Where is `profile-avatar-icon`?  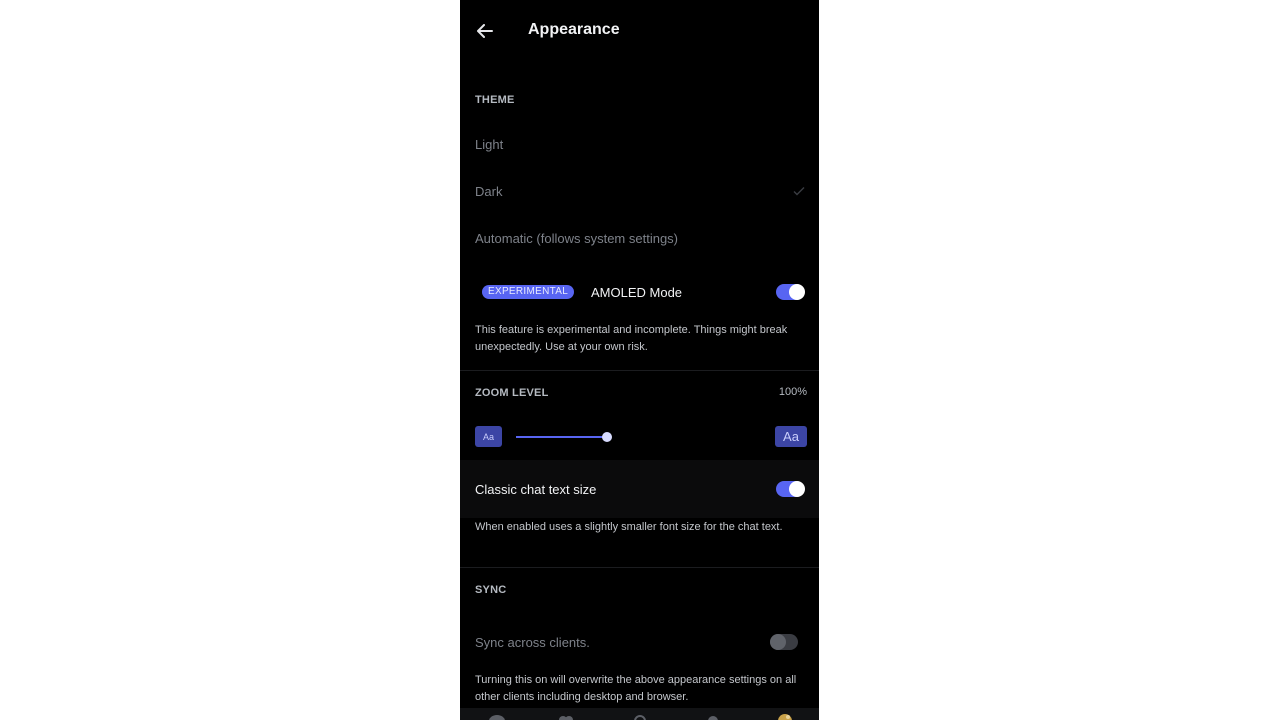 profile-avatar-icon is located at coordinates (785, 716).